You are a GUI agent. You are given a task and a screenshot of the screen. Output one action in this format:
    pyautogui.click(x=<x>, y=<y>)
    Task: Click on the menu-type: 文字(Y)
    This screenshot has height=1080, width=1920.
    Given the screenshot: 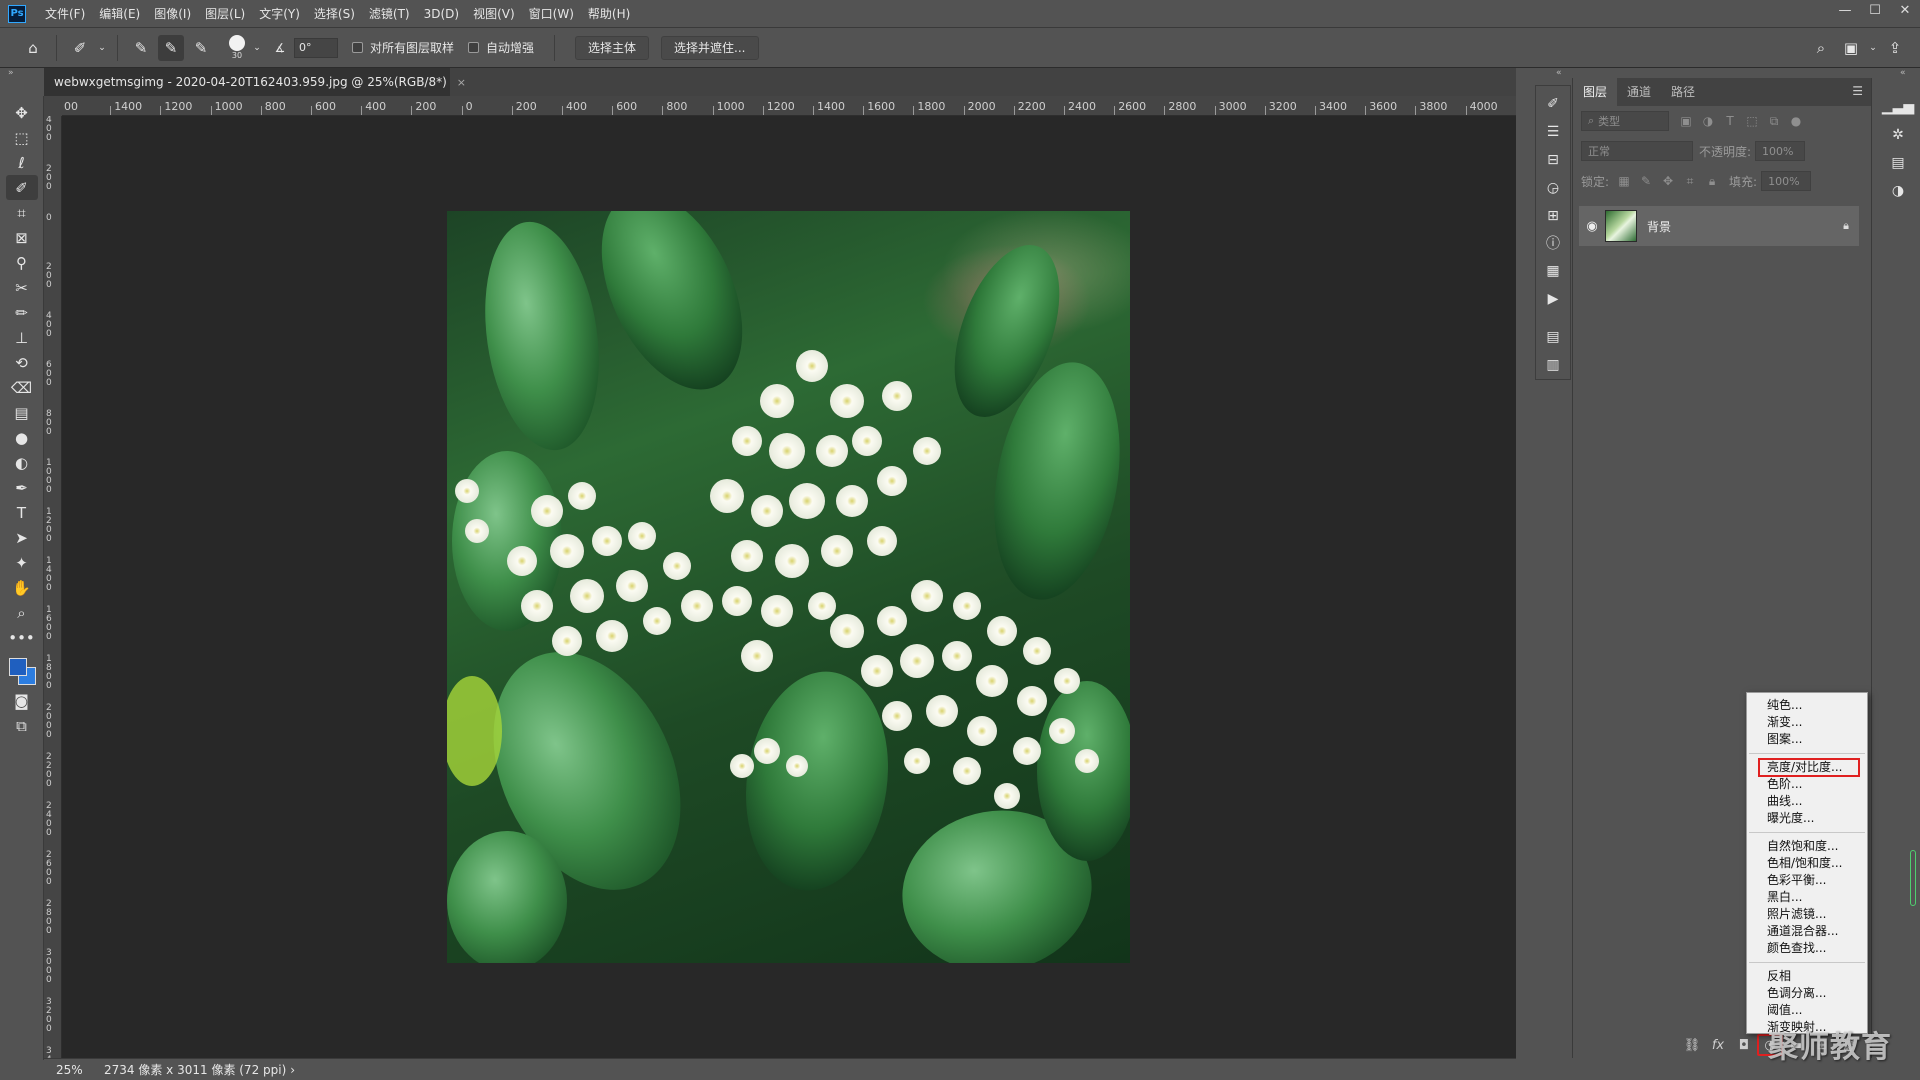 What is the action you would take?
    pyautogui.click(x=279, y=14)
    